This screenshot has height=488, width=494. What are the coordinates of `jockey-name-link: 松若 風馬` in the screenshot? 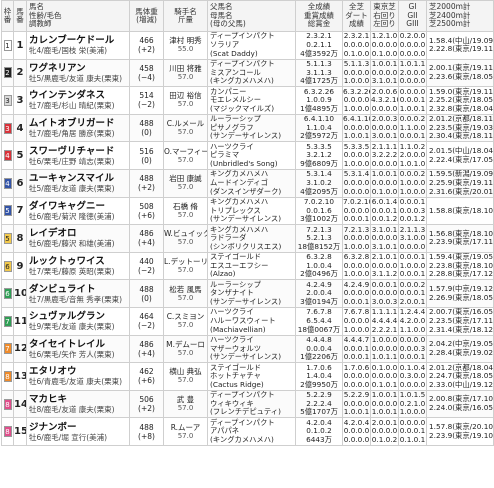 It's located at (186, 289).